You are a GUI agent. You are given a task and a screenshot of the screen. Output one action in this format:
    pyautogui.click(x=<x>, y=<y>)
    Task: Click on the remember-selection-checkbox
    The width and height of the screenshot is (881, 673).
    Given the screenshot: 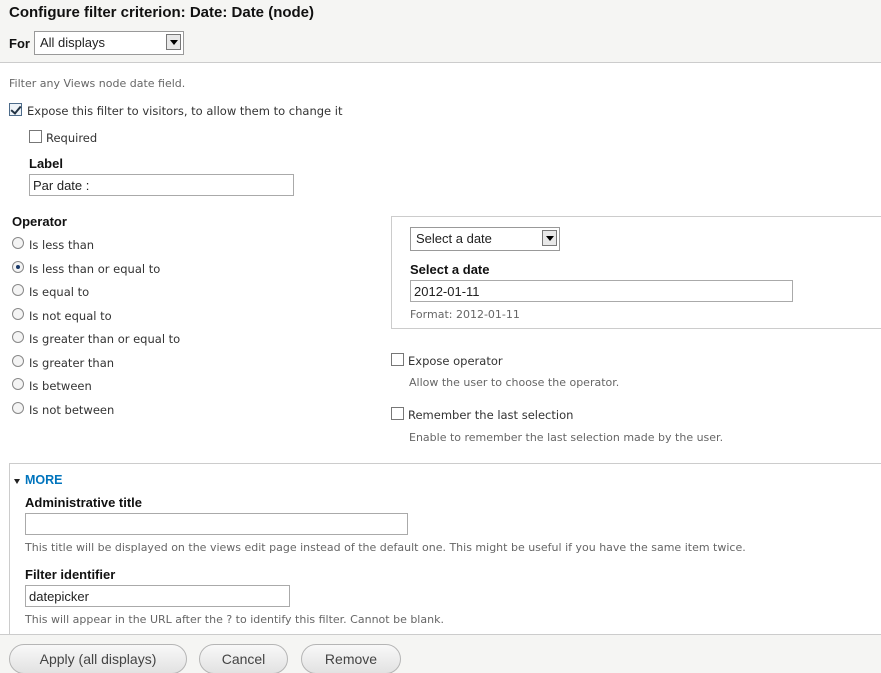 What is the action you would take?
    pyautogui.click(x=397, y=413)
    